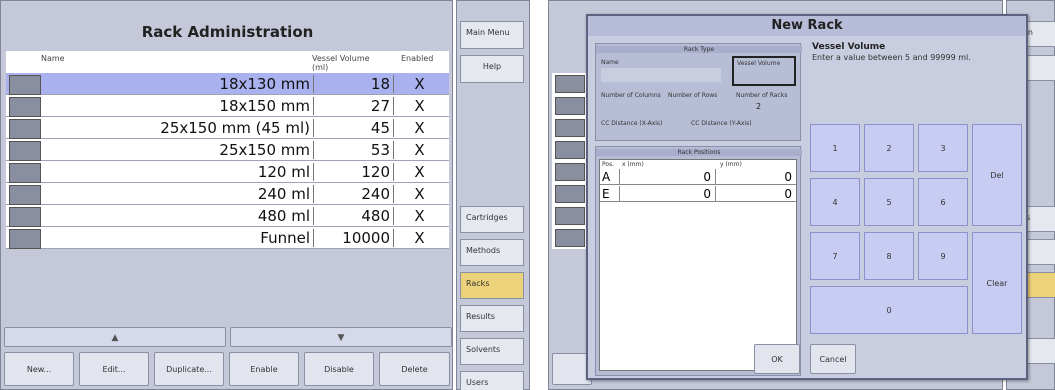 The image size is (1055, 390). I want to click on table-row: 240 ml 240 X, so click(227, 194).